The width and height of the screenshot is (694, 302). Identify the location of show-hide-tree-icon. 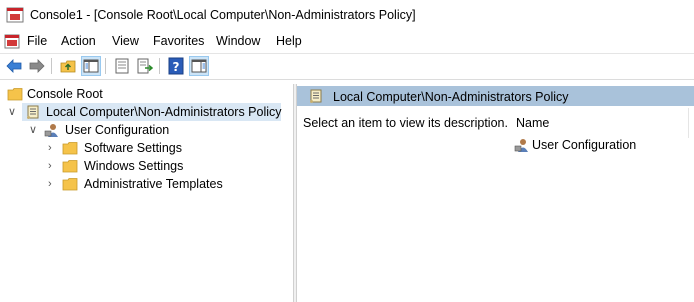
(91, 66).